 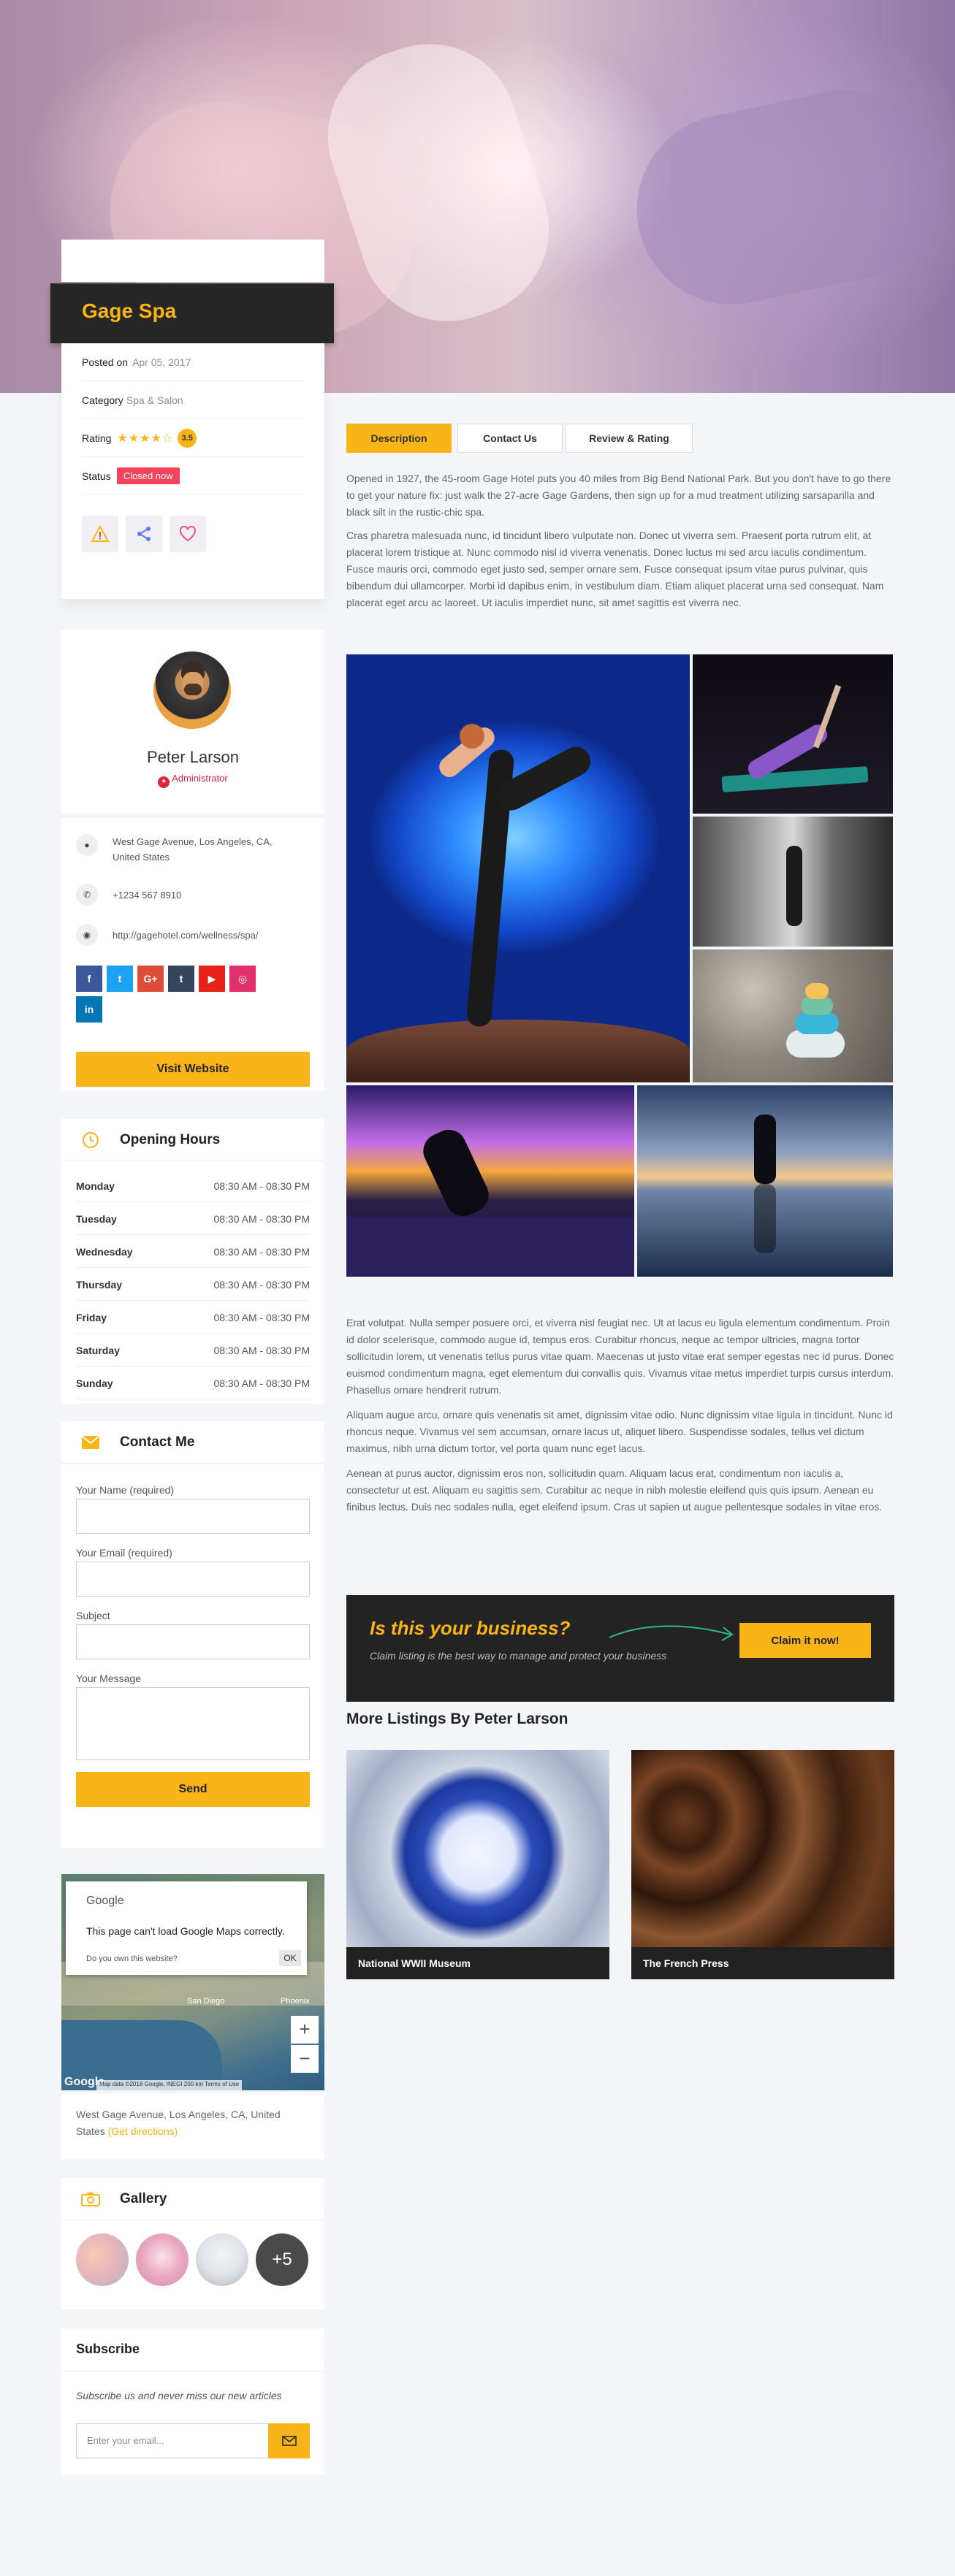 I want to click on get-directions-link: (Get directions), so click(x=143, y=2131).